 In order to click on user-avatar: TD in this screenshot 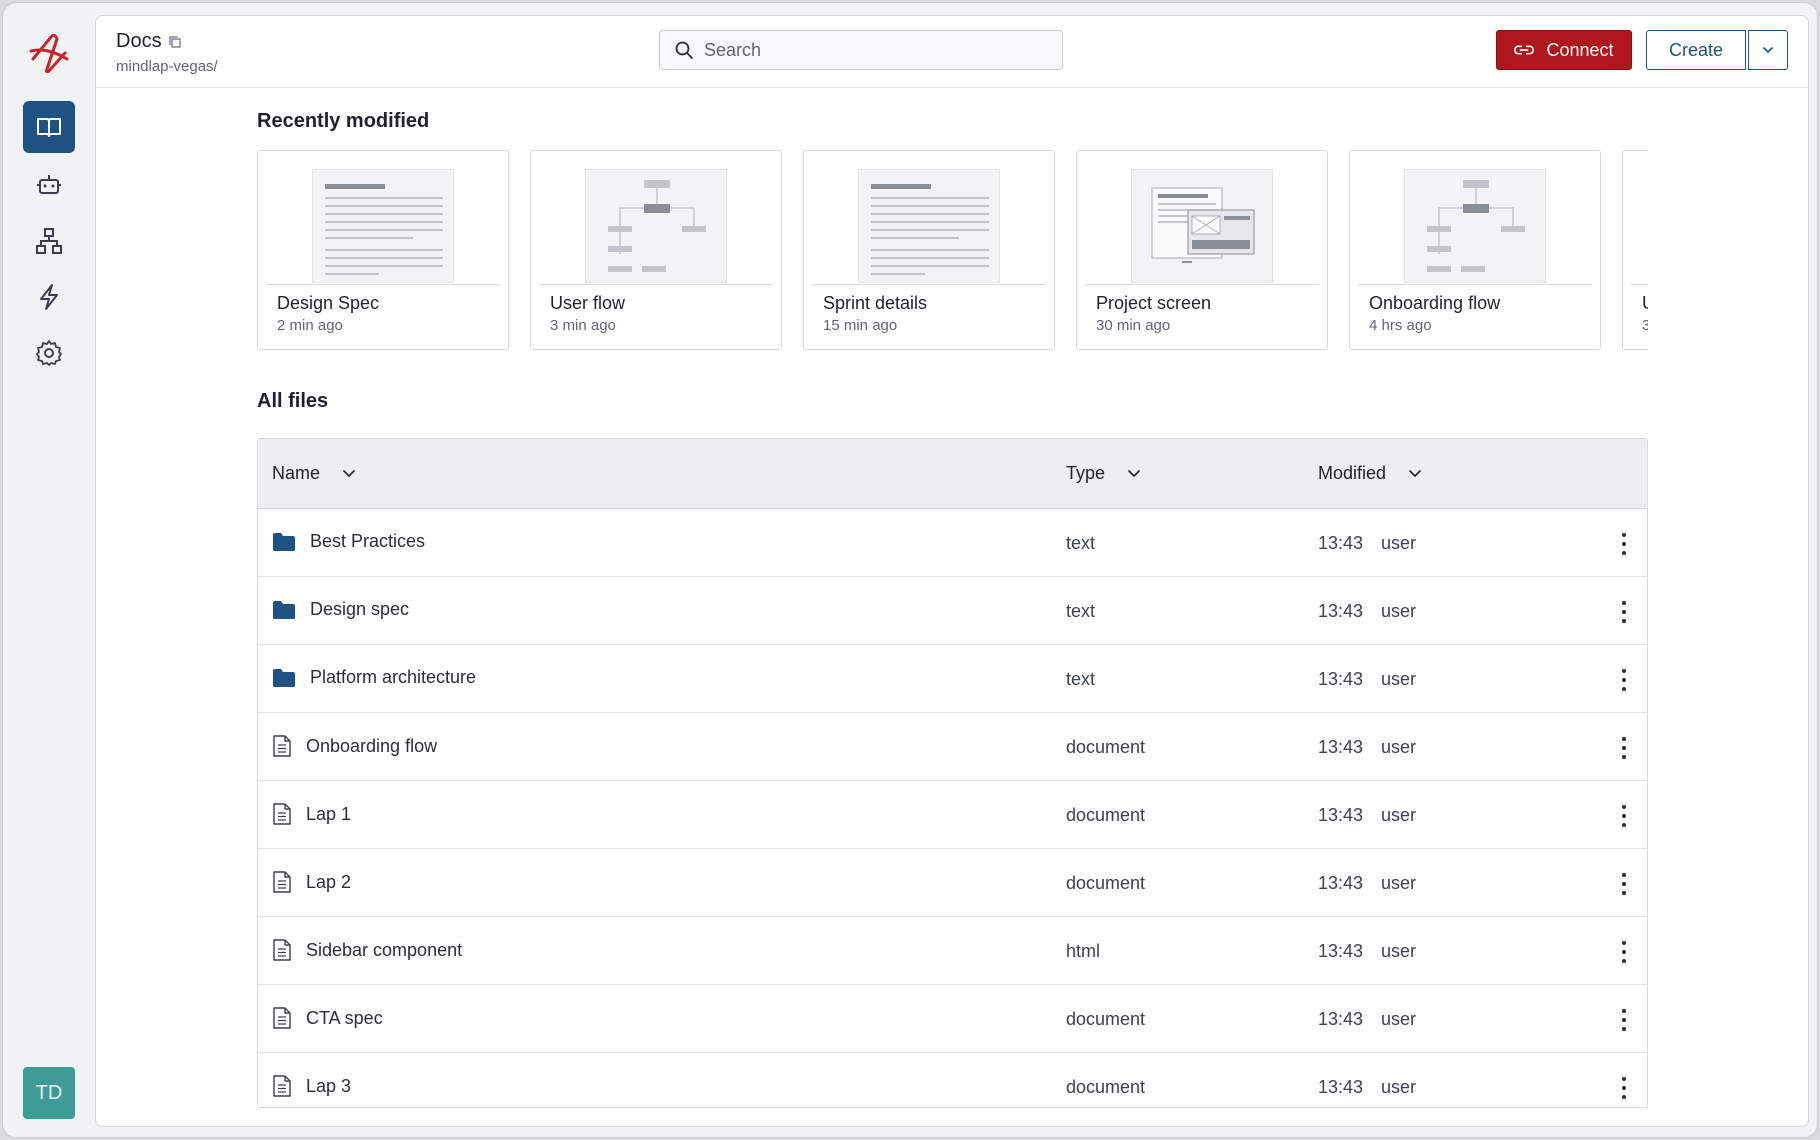, I will do `click(49, 1093)`.